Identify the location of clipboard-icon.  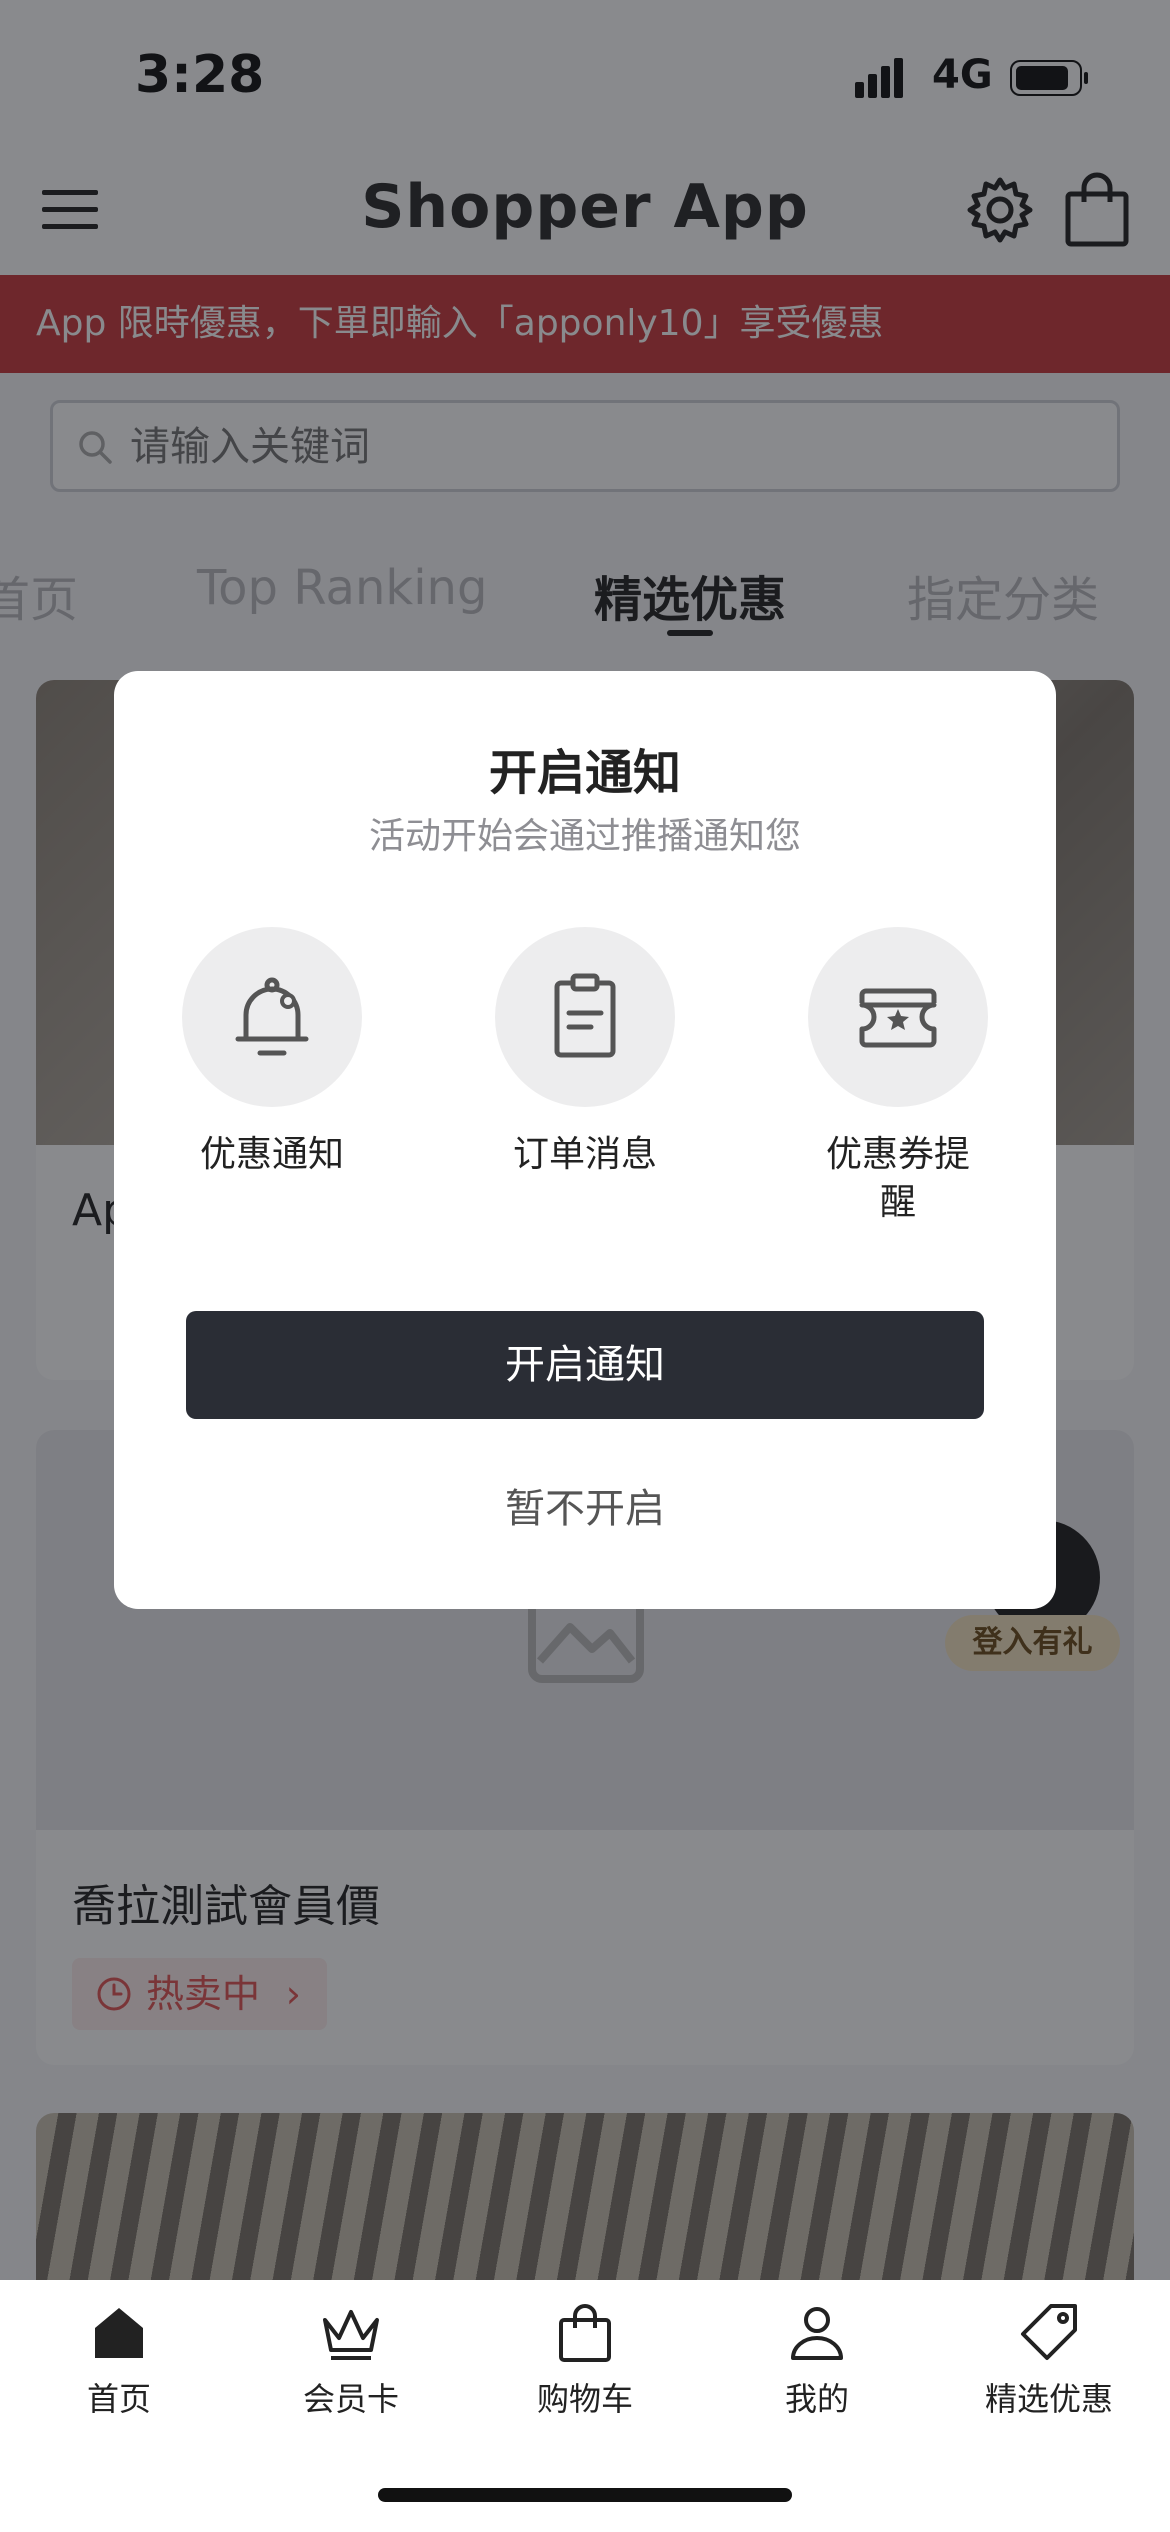
(585, 1017).